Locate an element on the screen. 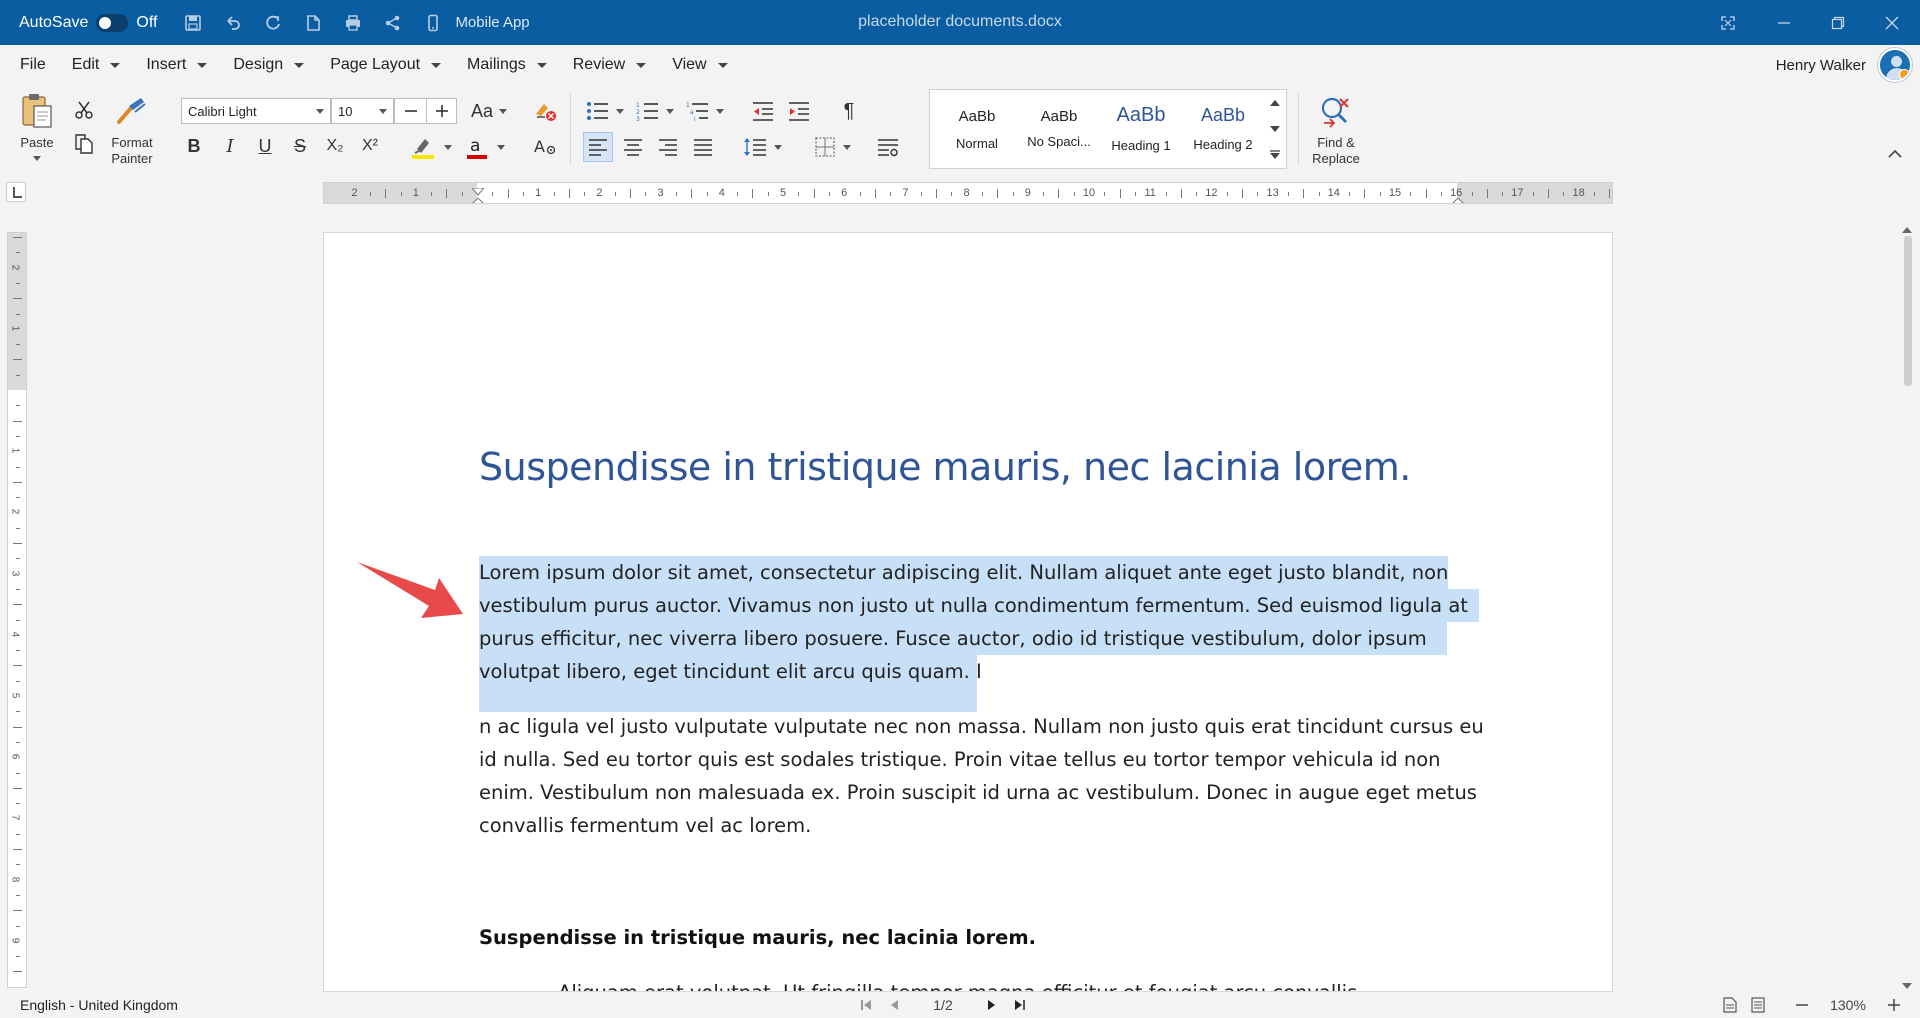 The width and height of the screenshot is (1920, 1018). restore-icon is located at coordinates (1838, 22).